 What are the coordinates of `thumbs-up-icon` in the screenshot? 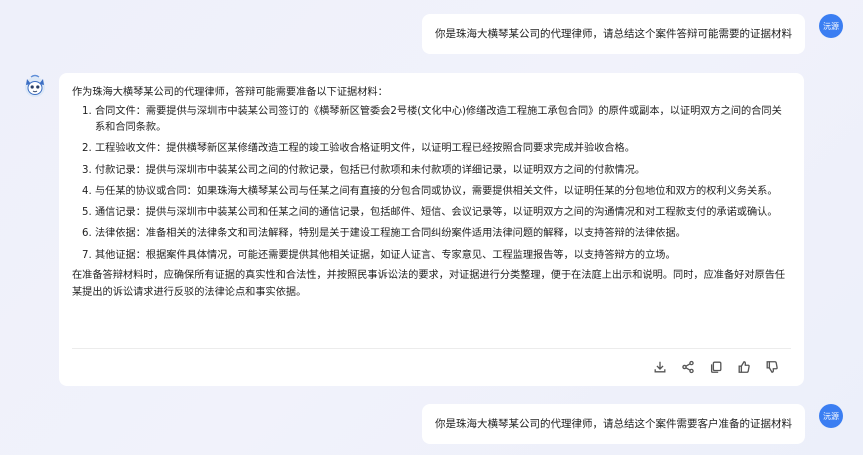 It's located at (744, 366).